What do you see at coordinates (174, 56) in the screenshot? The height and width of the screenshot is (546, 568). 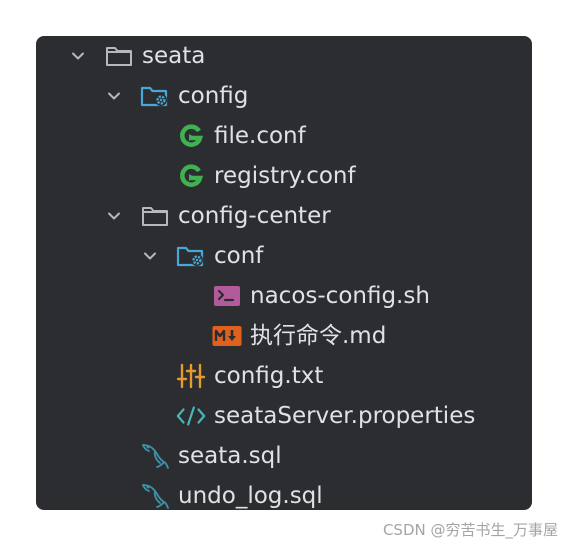 I see `tree-item-label: seata` at bounding box center [174, 56].